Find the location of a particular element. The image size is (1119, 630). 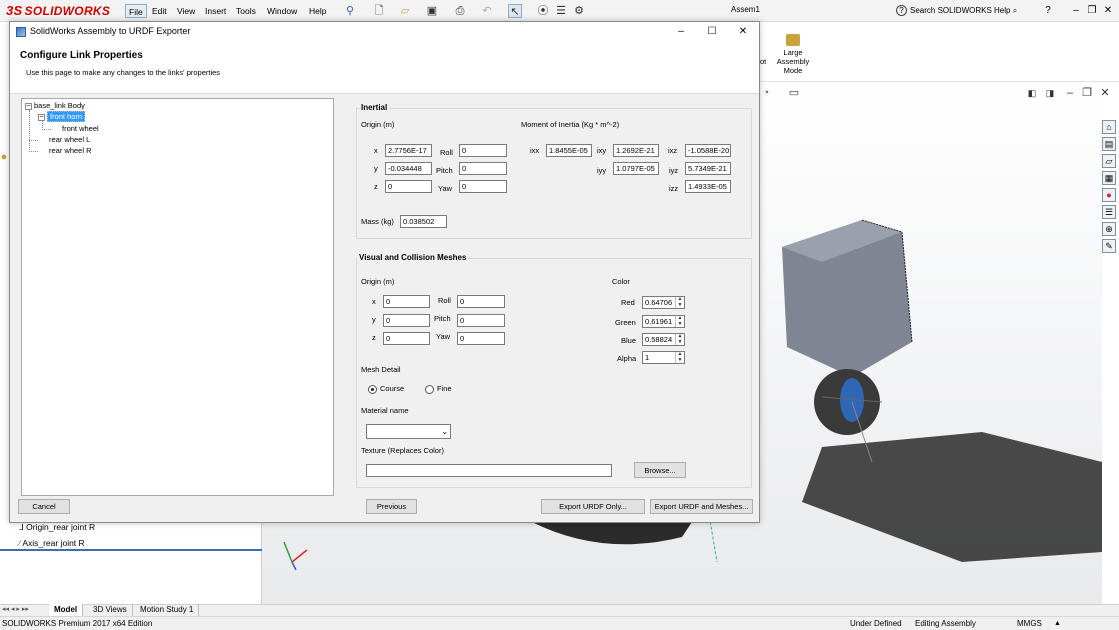

search-icon: ⌕ is located at coordinates (1015, 10).